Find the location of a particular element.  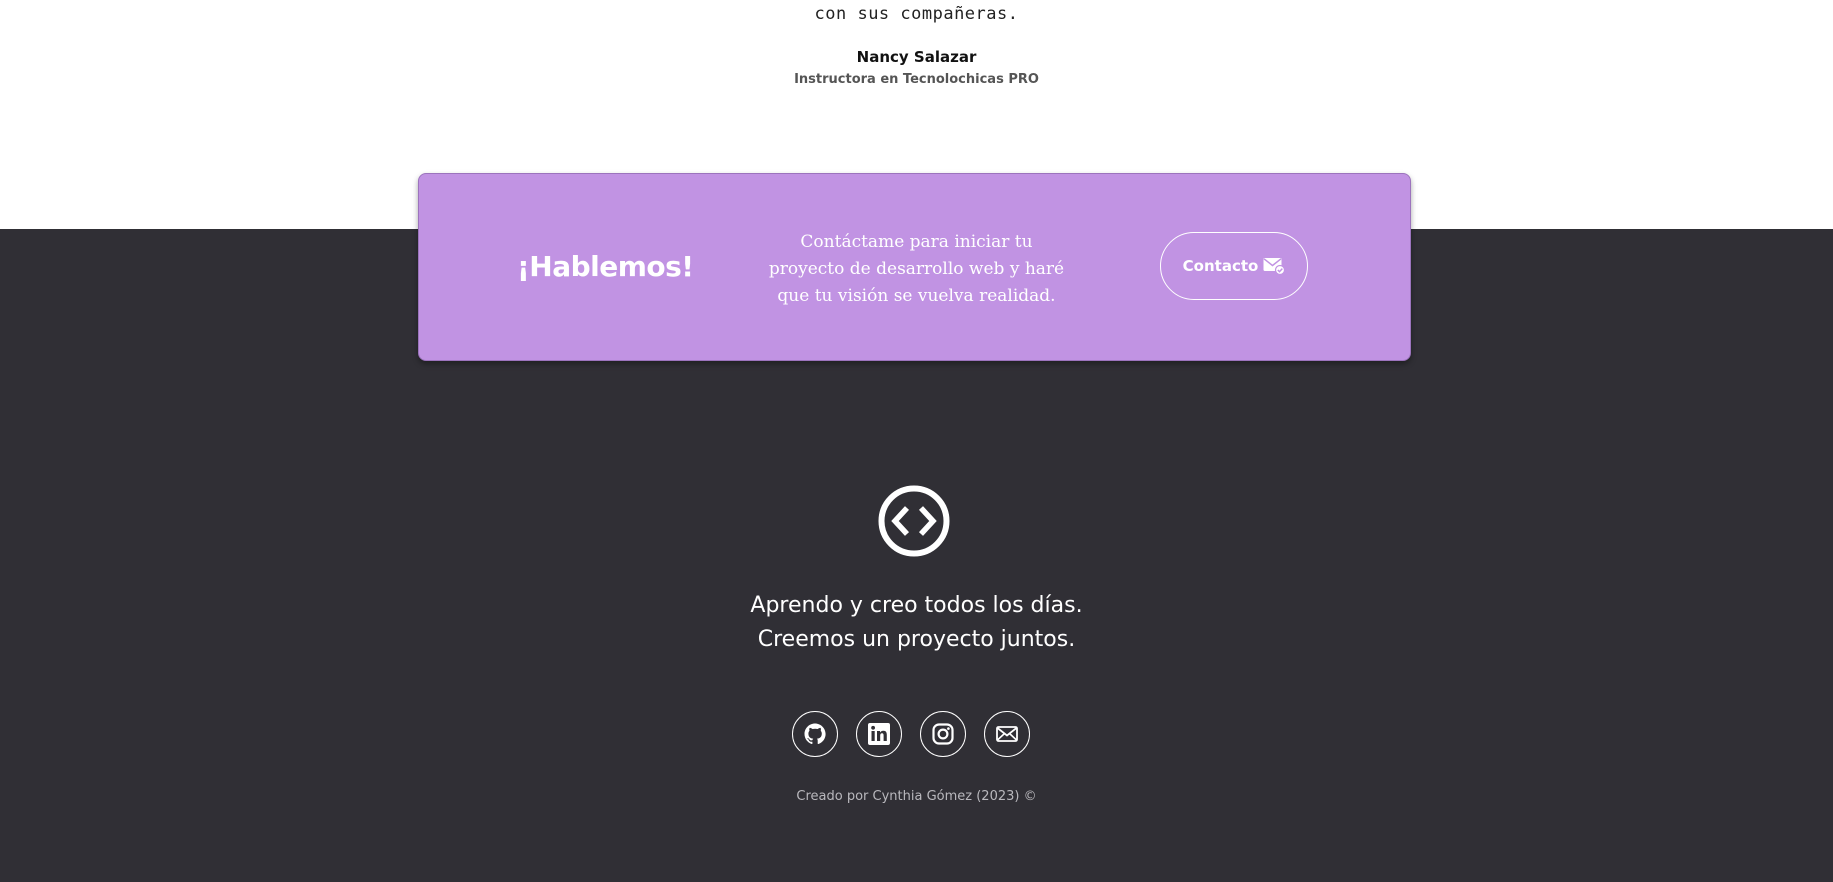

linkedin-link is located at coordinates (879, 734).